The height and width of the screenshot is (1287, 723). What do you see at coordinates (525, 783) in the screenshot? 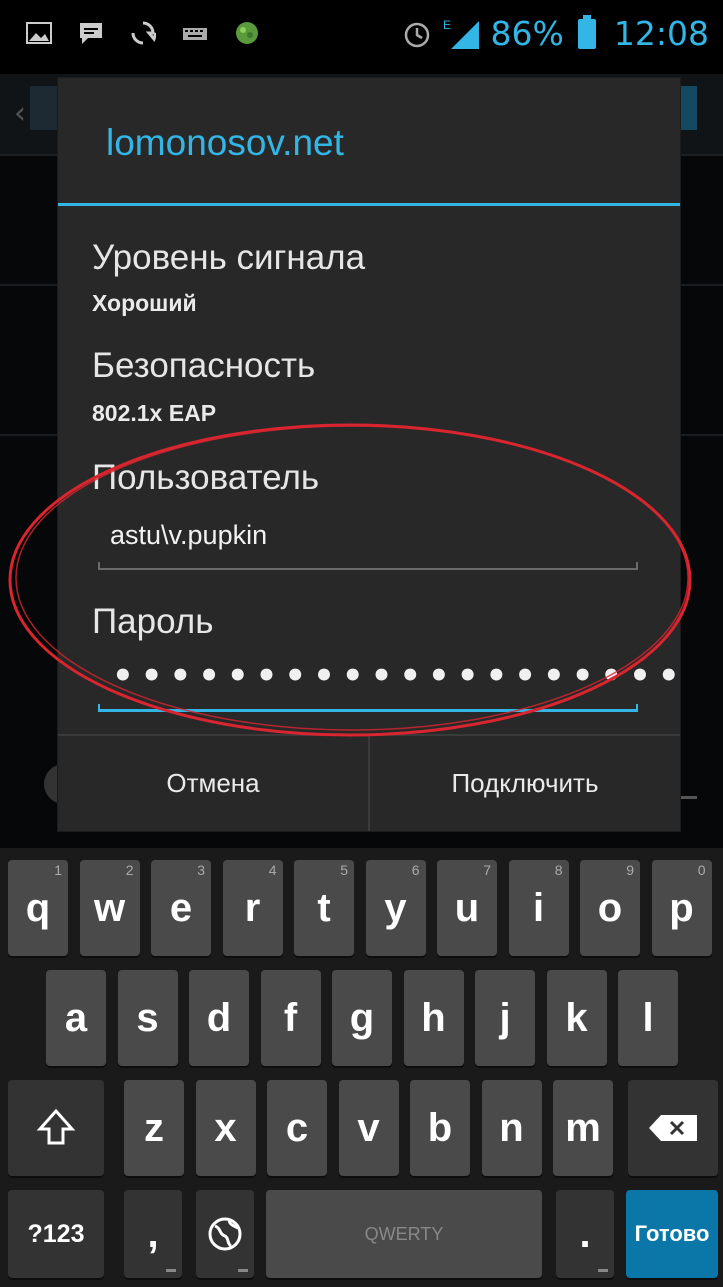
I see `connect-button: Подключить` at bounding box center [525, 783].